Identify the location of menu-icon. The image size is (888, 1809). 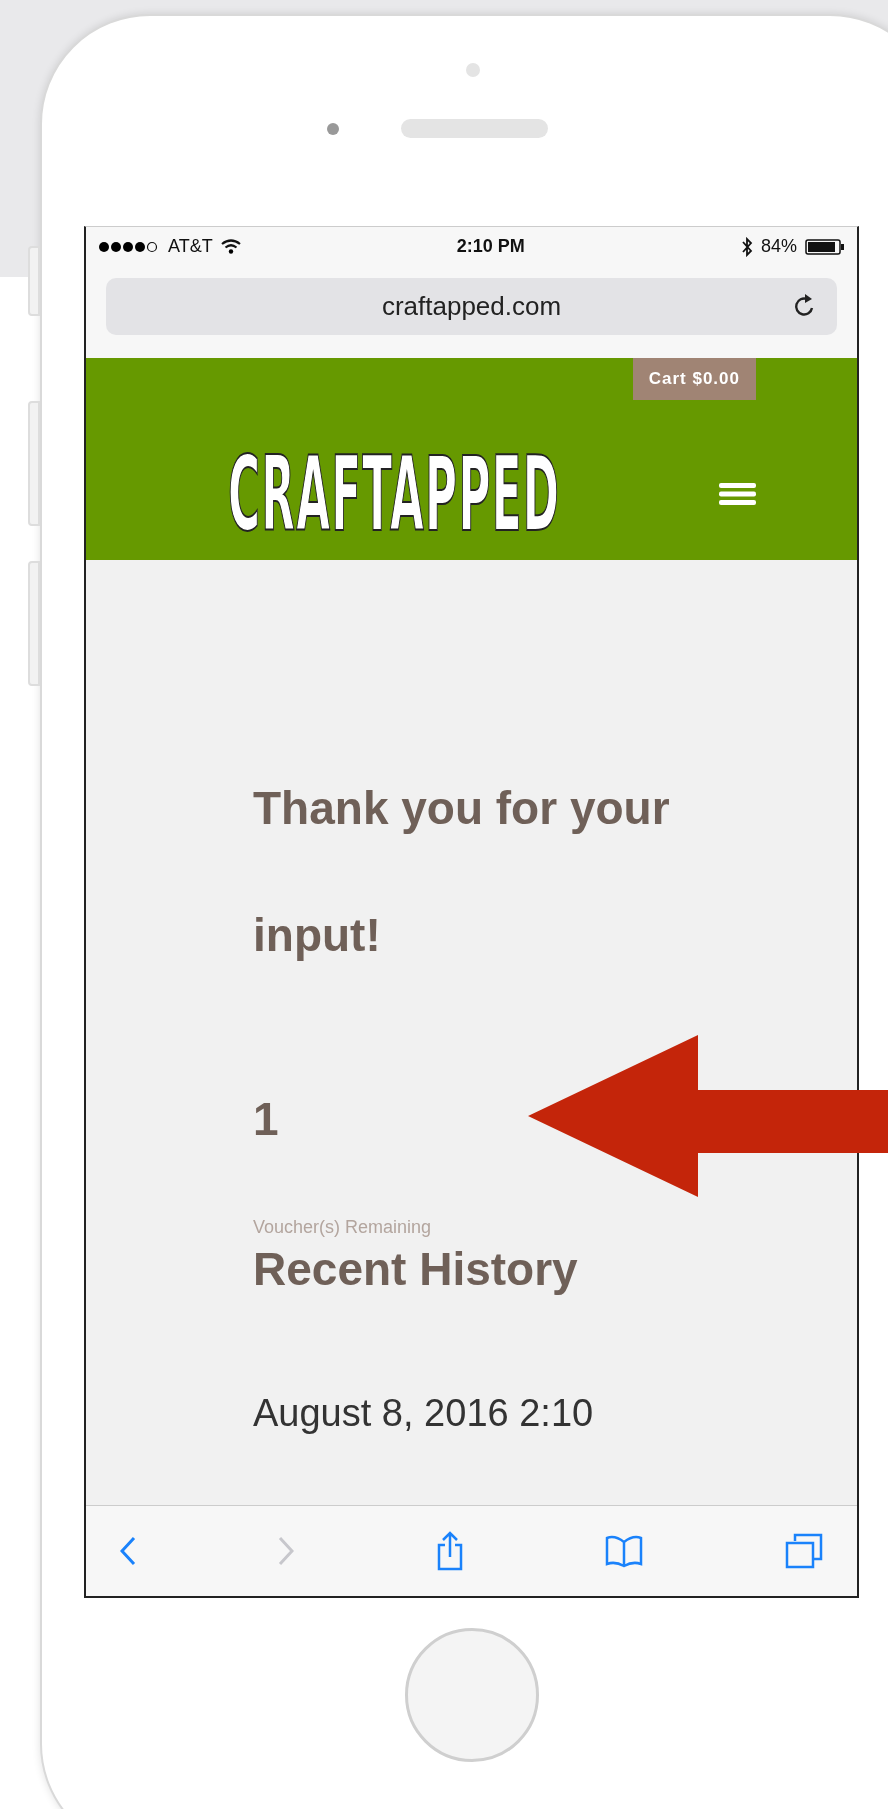
(737, 493).